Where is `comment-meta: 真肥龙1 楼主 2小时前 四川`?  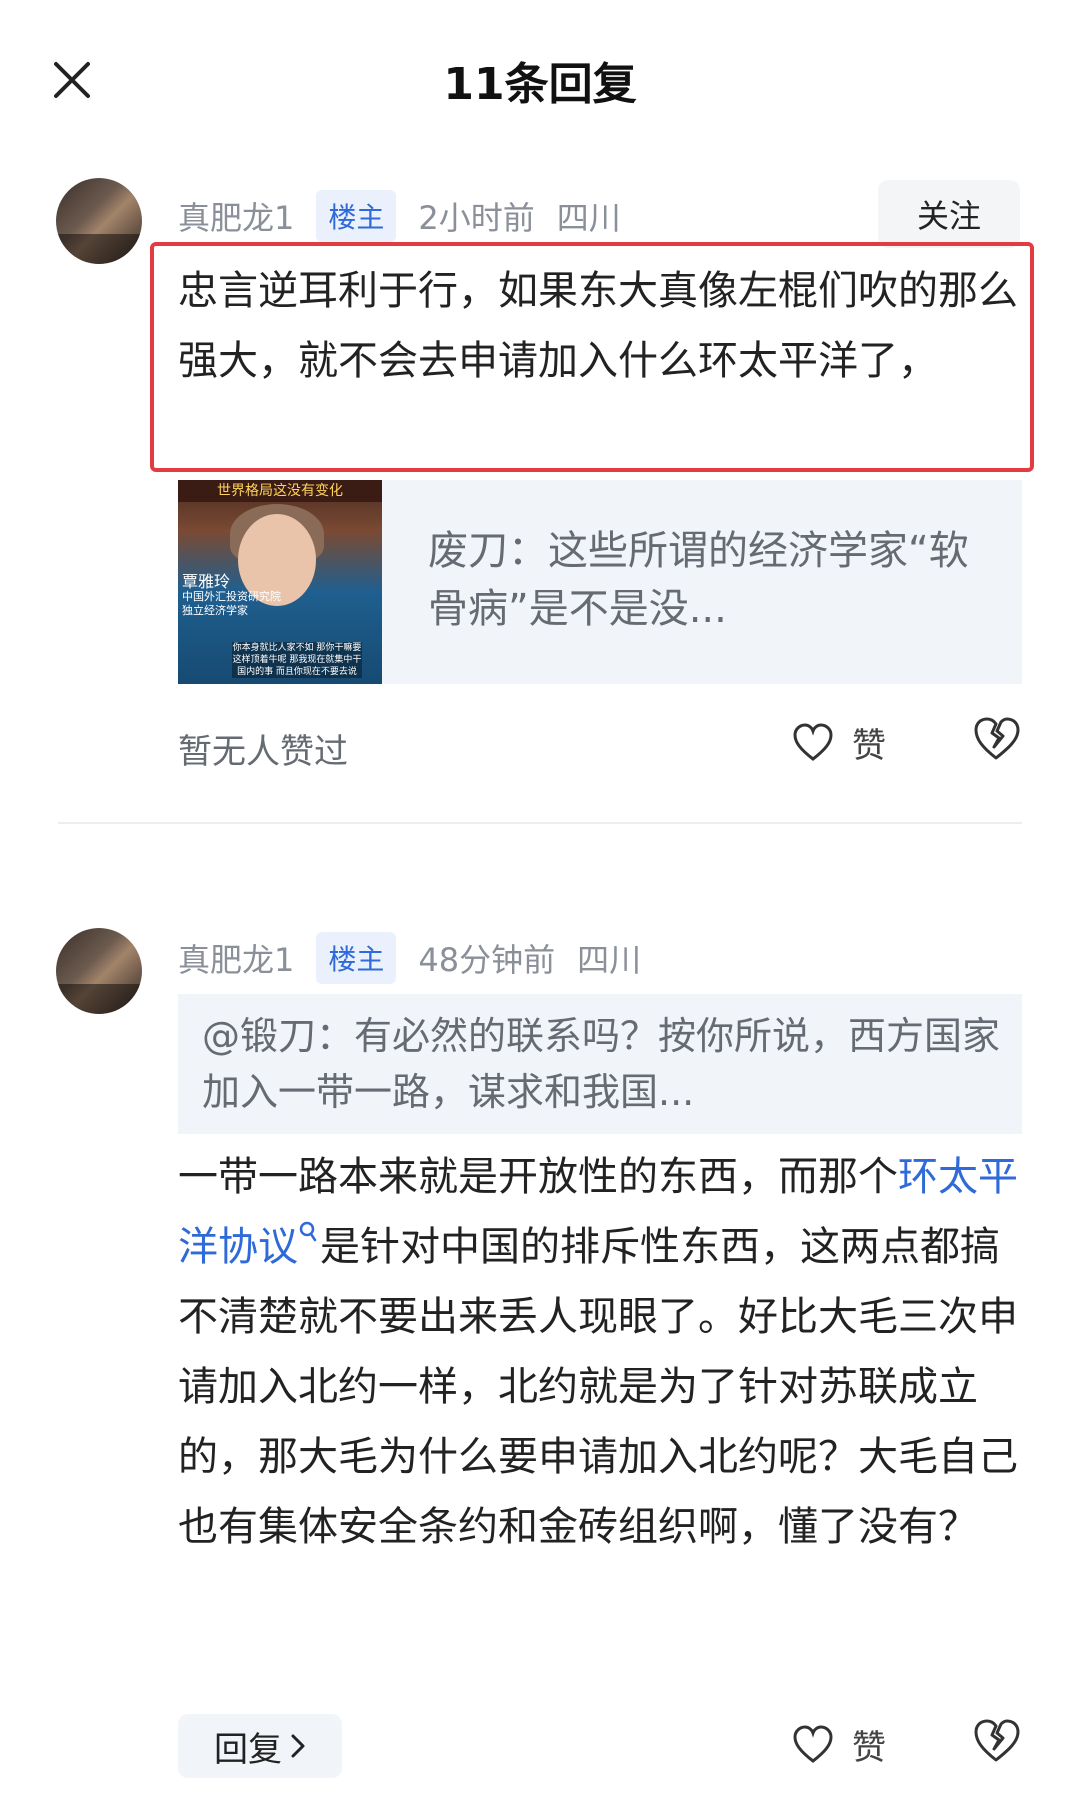
comment-meta: 真肥龙1 楼主 2小时前 四川 is located at coordinates (399, 216).